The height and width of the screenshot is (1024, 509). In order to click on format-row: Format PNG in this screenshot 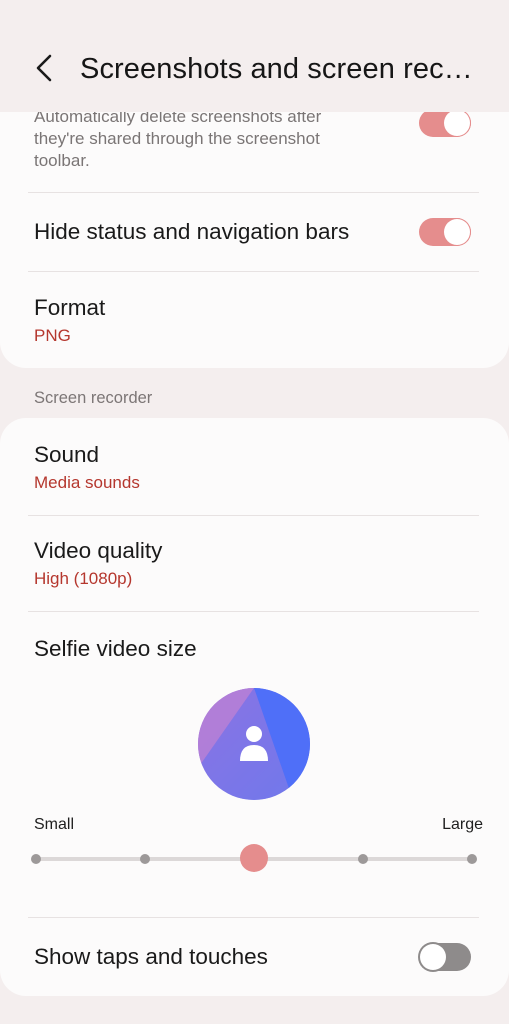, I will do `click(254, 320)`.